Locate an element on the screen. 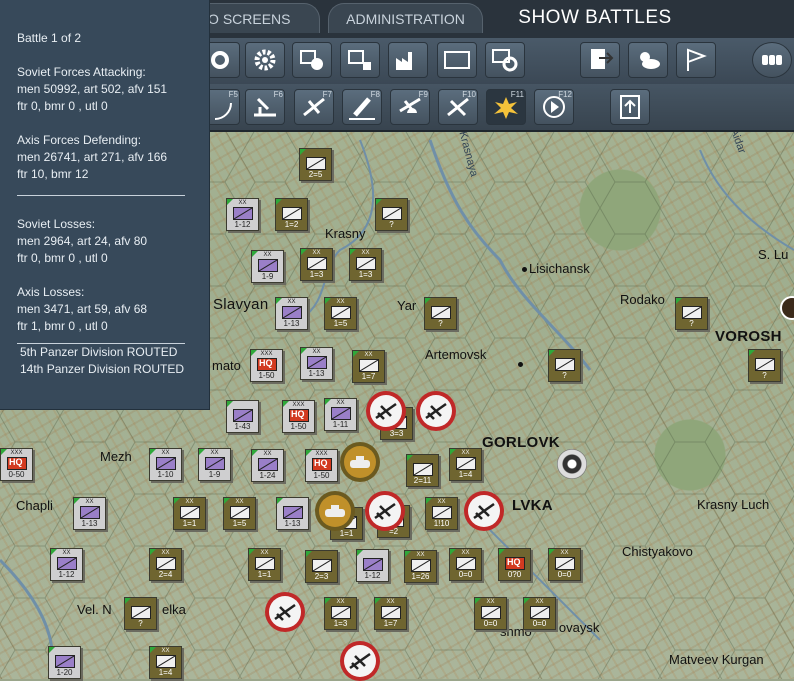  gear-icon is located at coordinates (265, 60).